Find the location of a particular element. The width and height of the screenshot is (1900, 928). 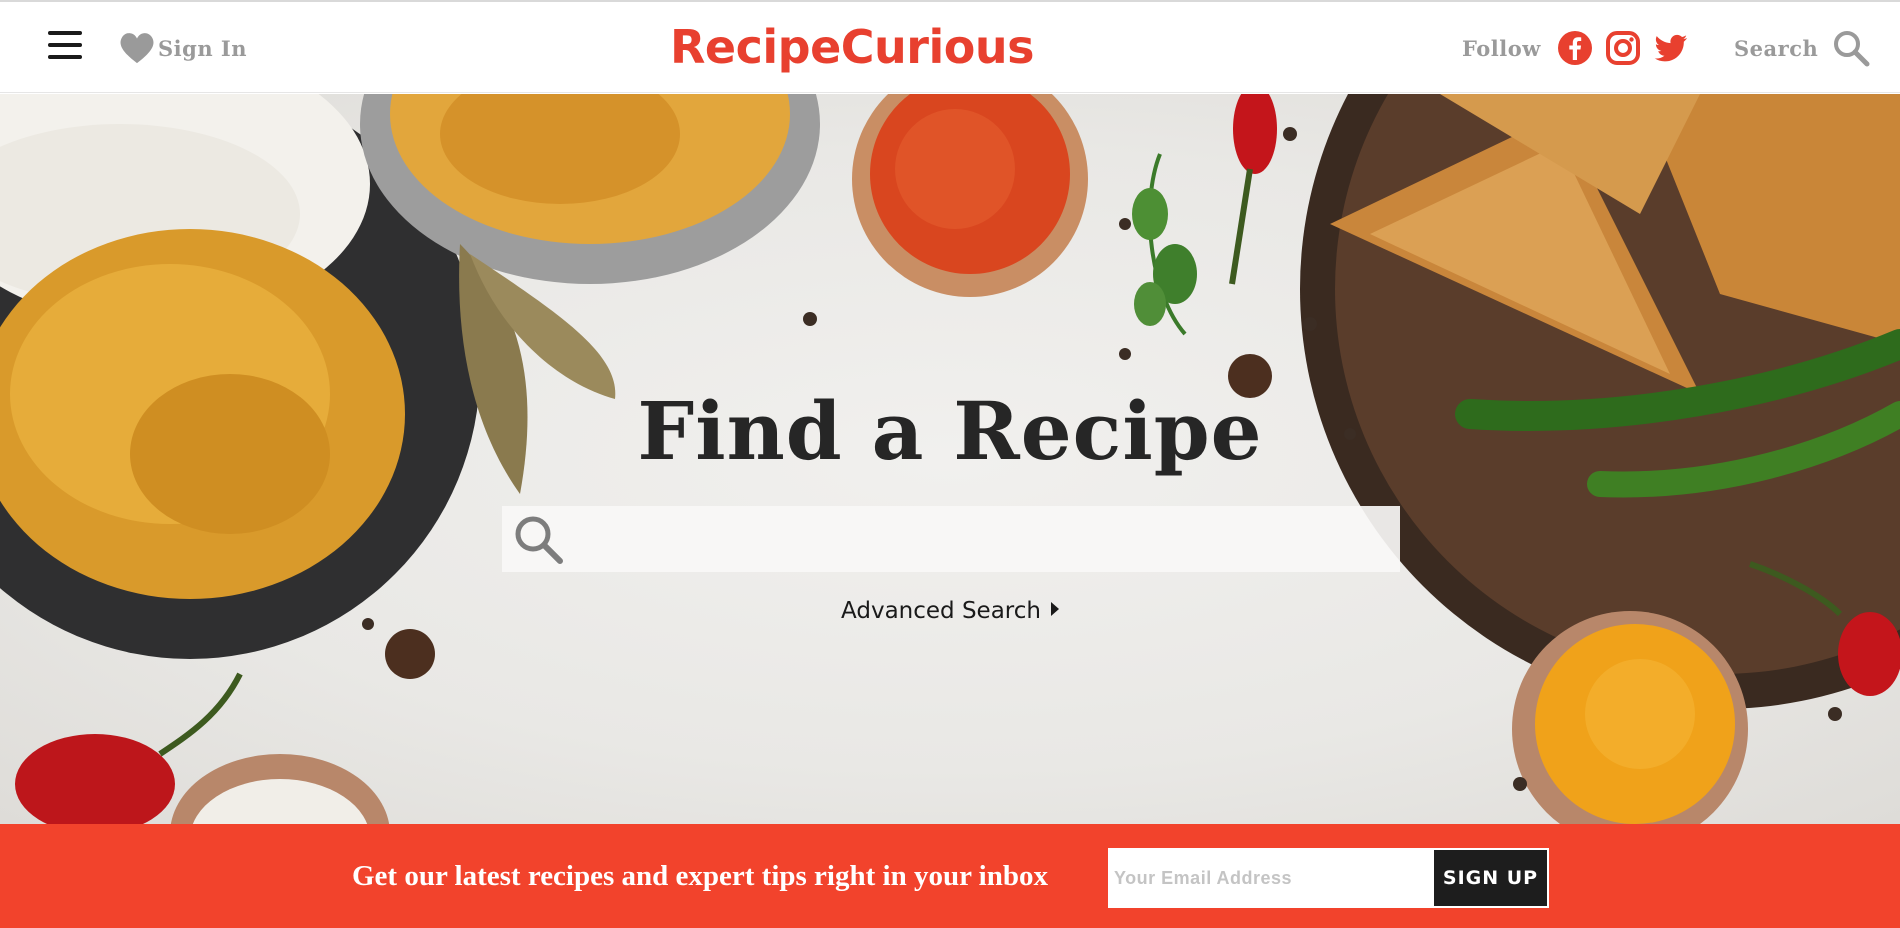

facebook-icon is located at coordinates (1575, 48).